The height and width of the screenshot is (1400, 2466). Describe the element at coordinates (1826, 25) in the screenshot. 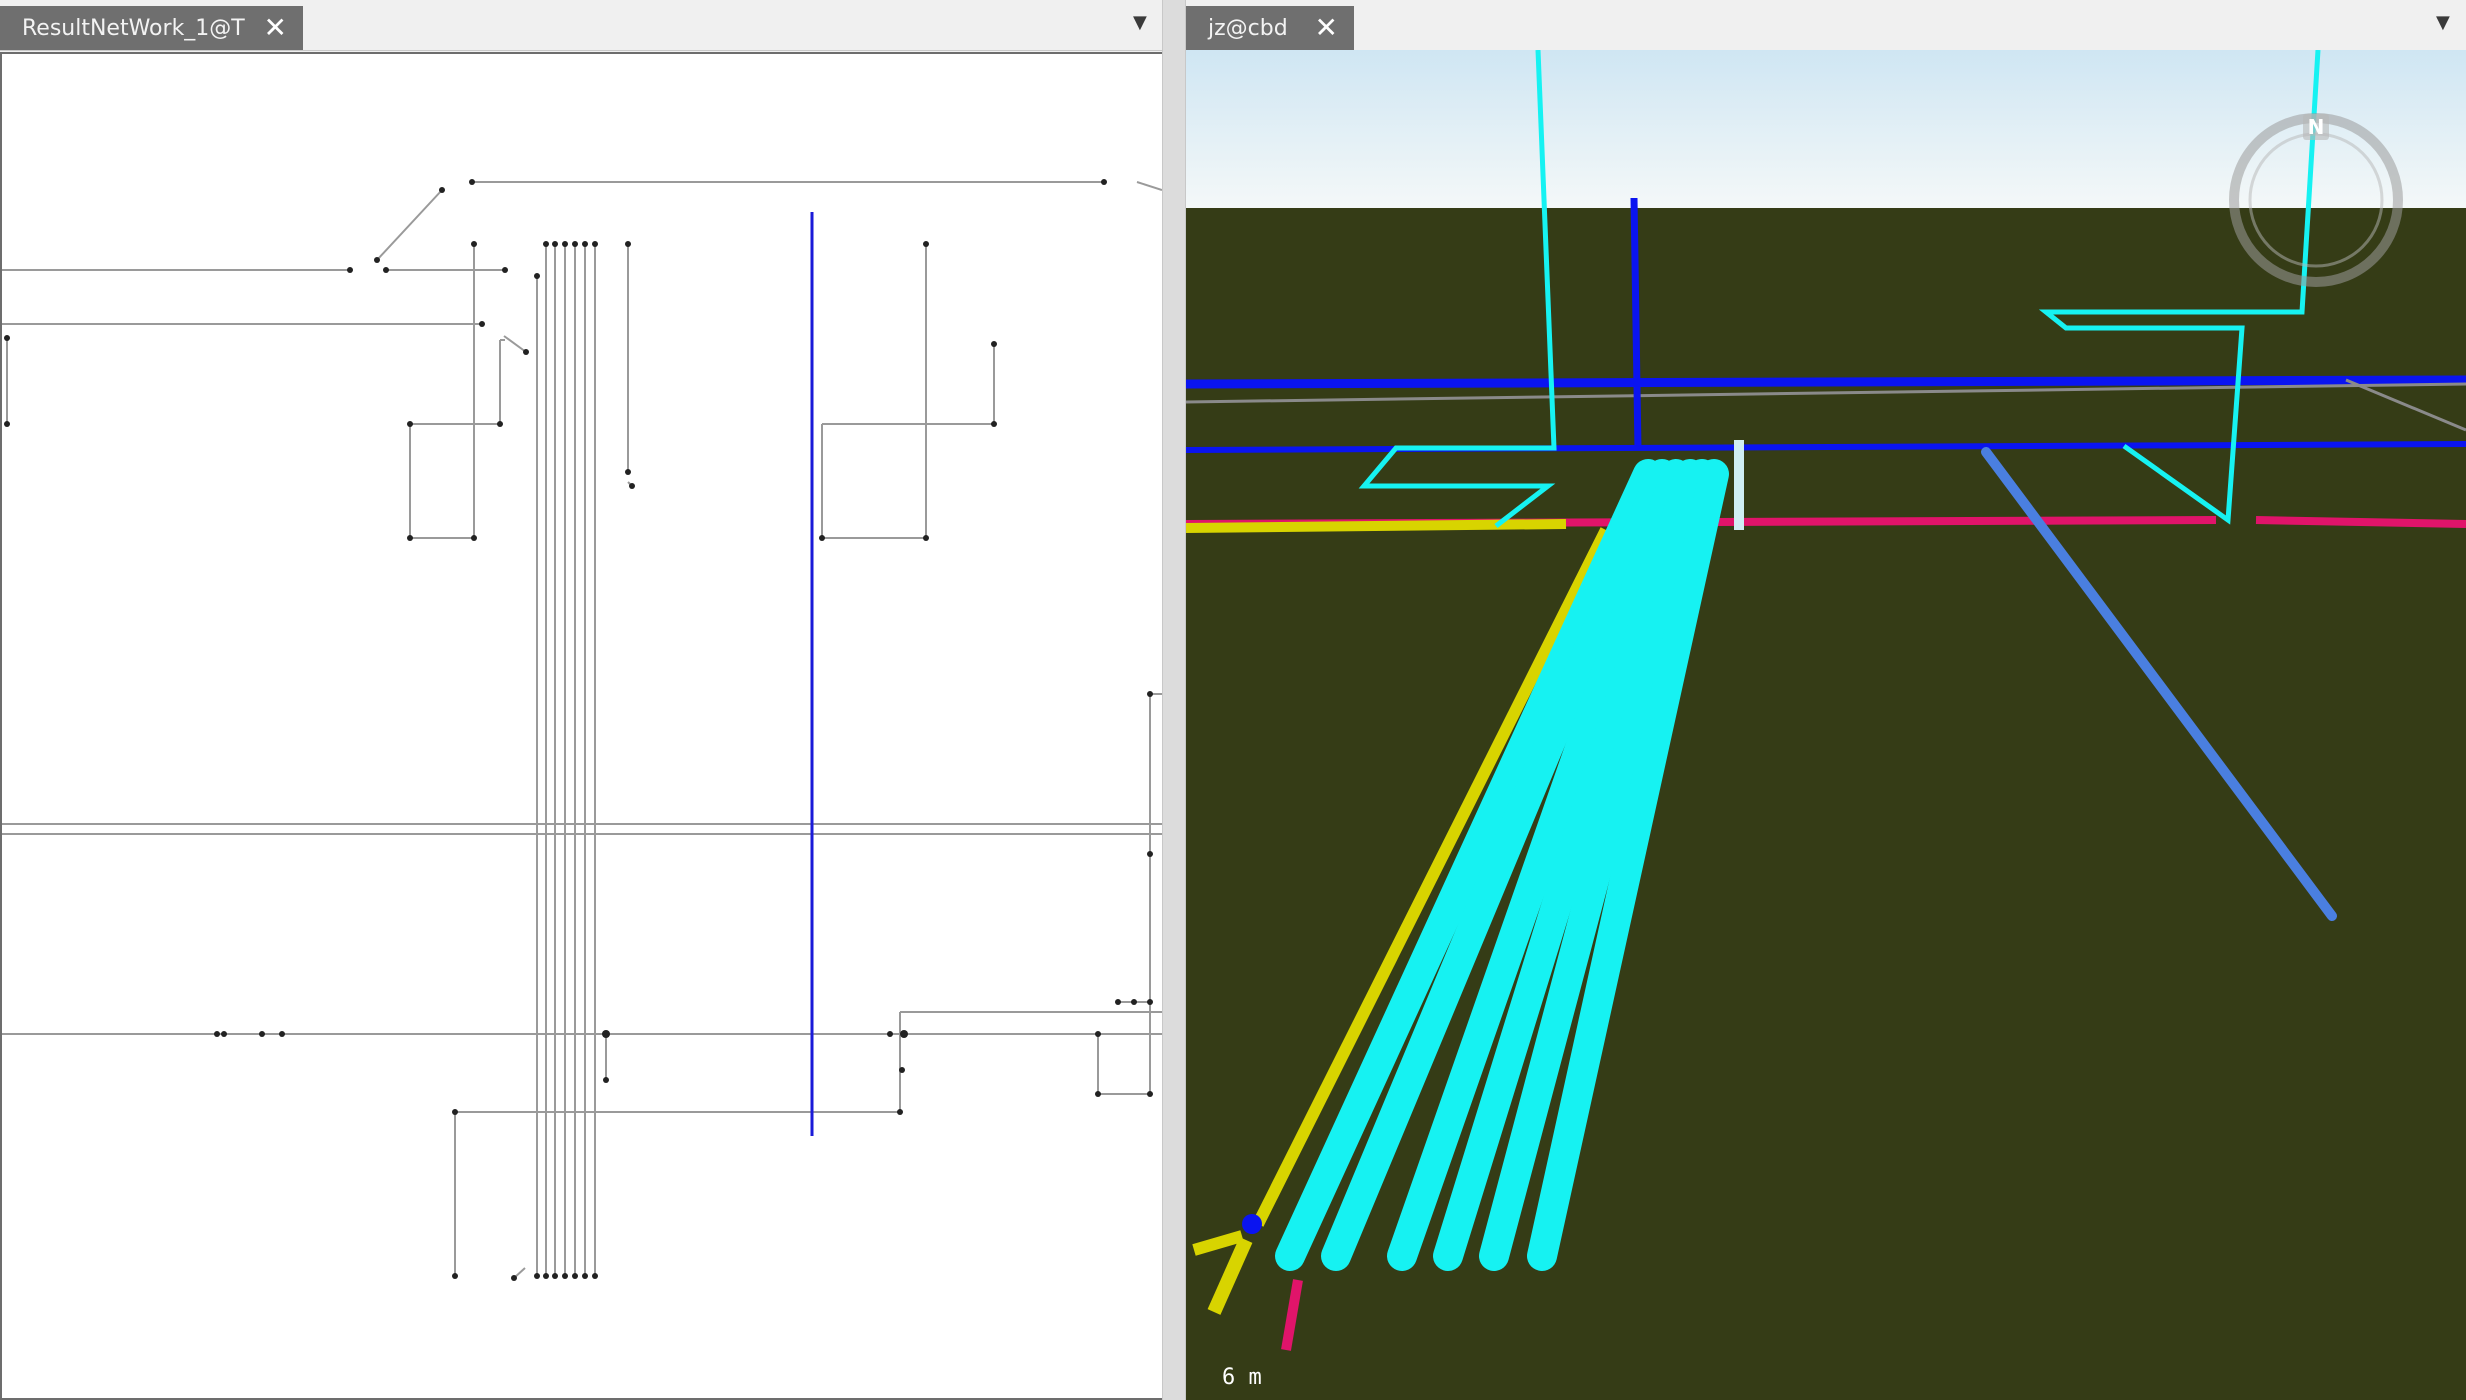

I see `right-tabstrip: jz@cbd ✕ ▼` at that location.